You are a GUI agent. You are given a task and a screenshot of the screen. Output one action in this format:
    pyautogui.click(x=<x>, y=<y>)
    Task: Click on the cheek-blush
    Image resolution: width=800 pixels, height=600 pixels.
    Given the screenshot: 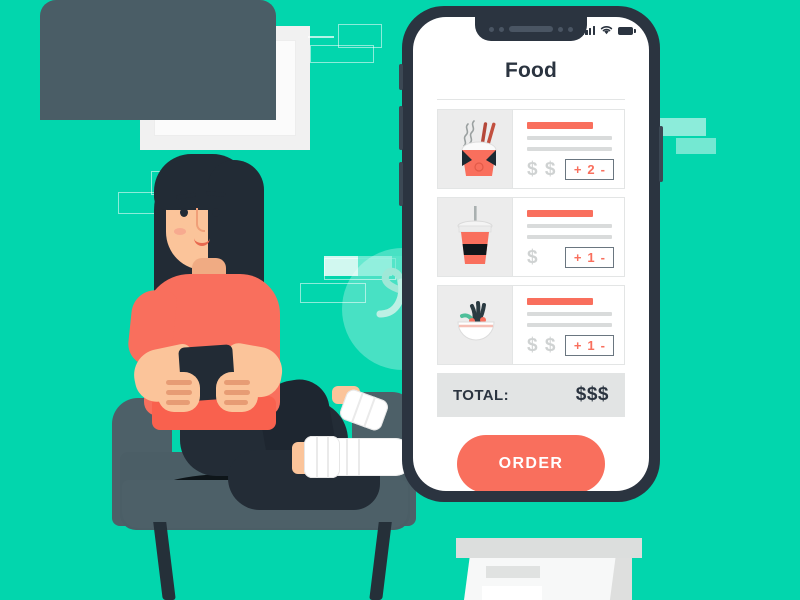 What is the action you would take?
    pyautogui.click(x=180, y=231)
    